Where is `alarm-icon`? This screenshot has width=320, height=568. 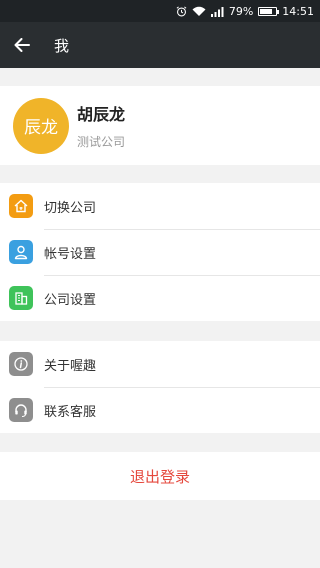 alarm-icon is located at coordinates (181, 11).